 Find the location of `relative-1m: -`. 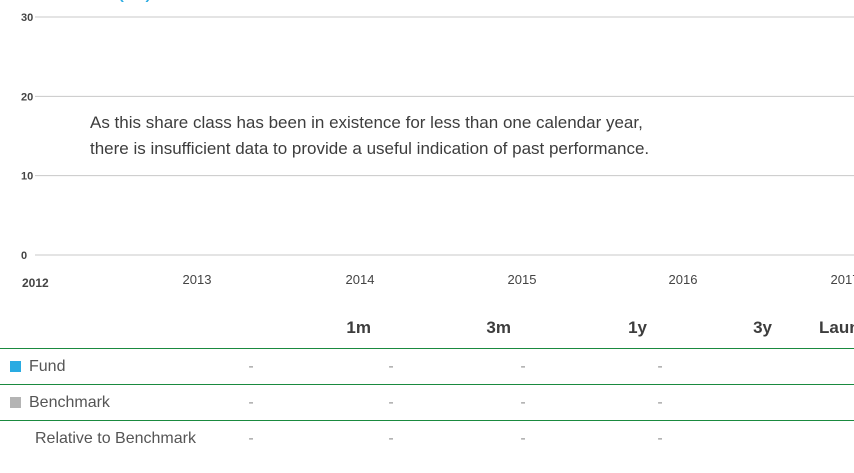

relative-1m: - is located at coordinates (300, 438).